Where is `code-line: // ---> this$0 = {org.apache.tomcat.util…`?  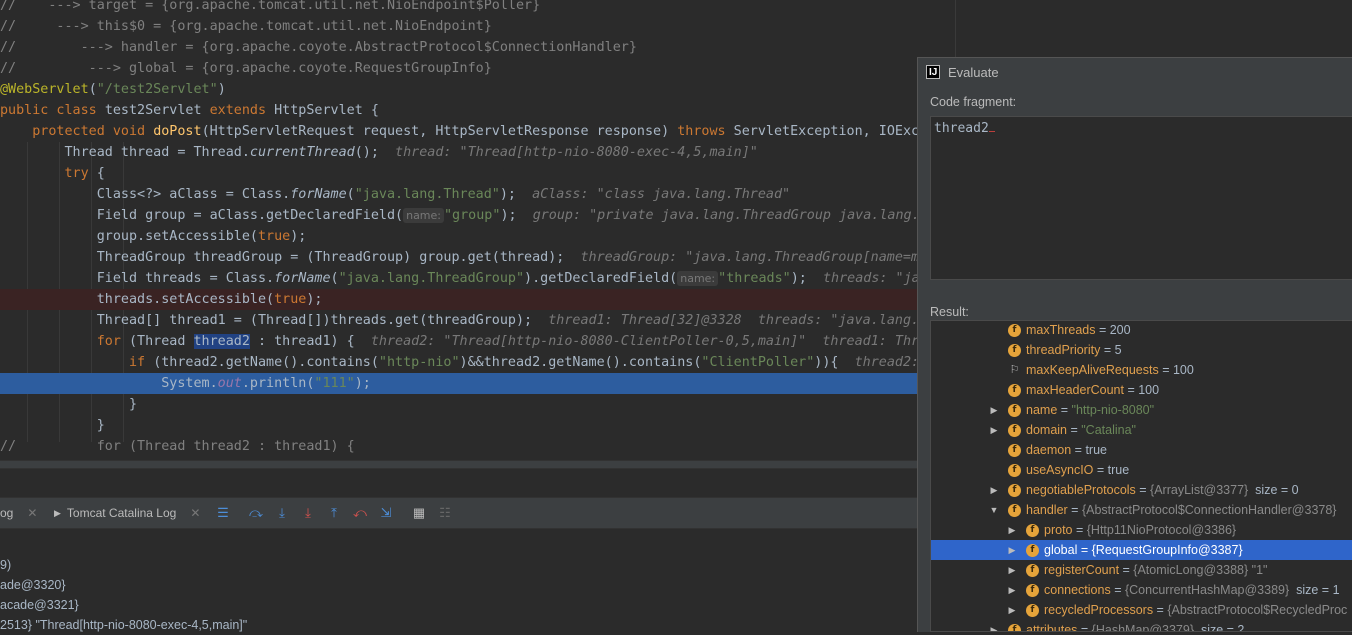 code-line: // ---> this$0 = {org.apache.tomcat.util… is located at coordinates (478, 26).